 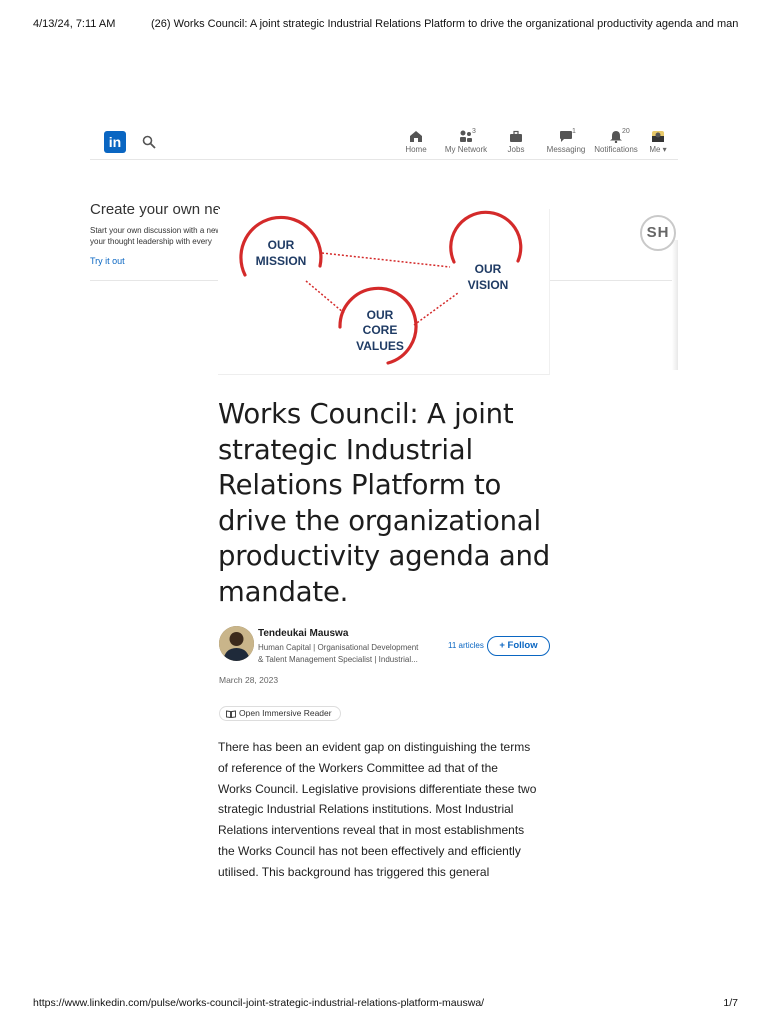 What do you see at coordinates (380, 330) in the screenshot?
I see `values-label-2: CORE` at bounding box center [380, 330].